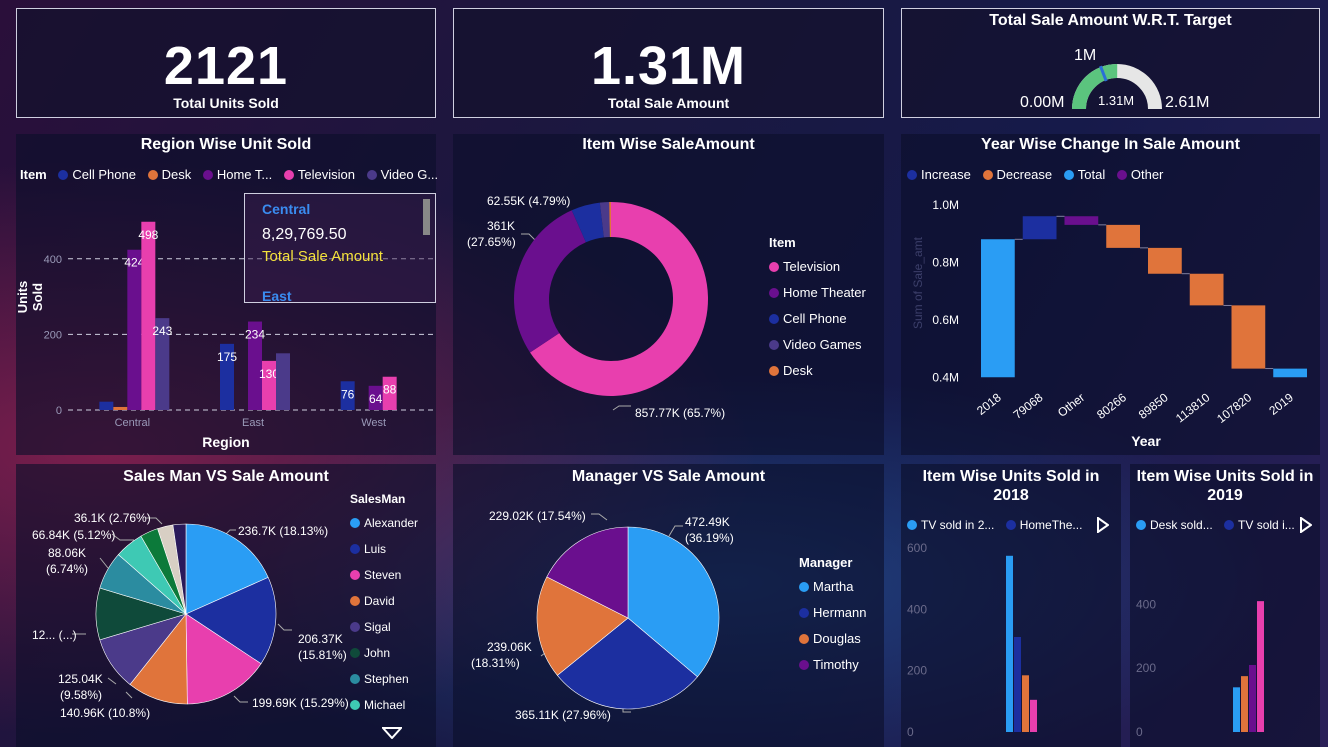 Image resolution: width=1328 pixels, height=747 pixels. I want to click on legend-item-television: Television, so click(817, 267).